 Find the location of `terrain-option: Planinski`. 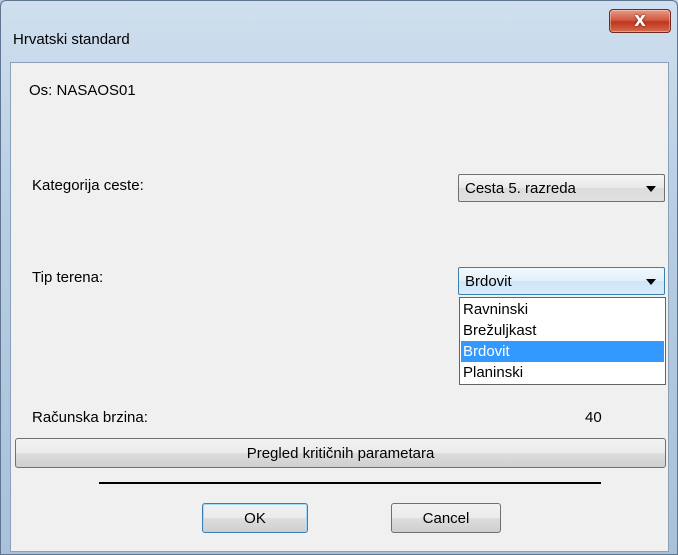

terrain-option: Planinski is located at coordinates (562, 372).